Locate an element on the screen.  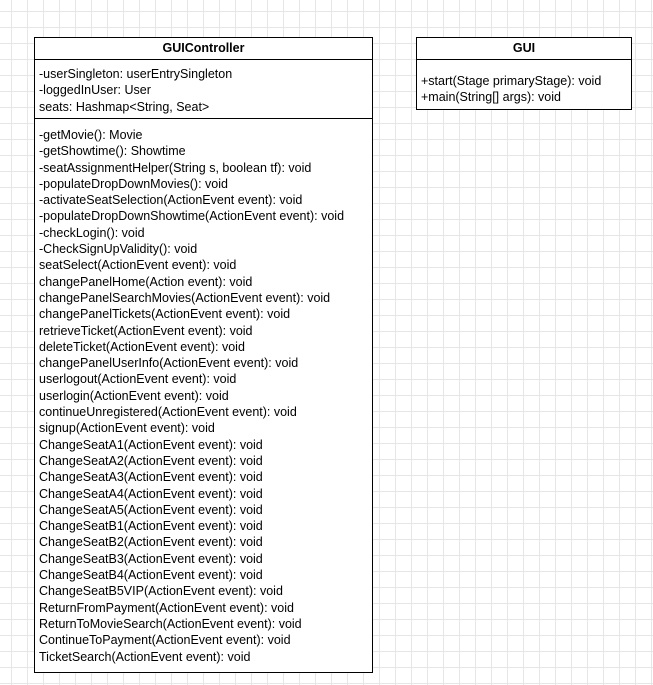
operation: ChangeSeatB1(ActionEvent event): void is located at coordinates (151, 526).